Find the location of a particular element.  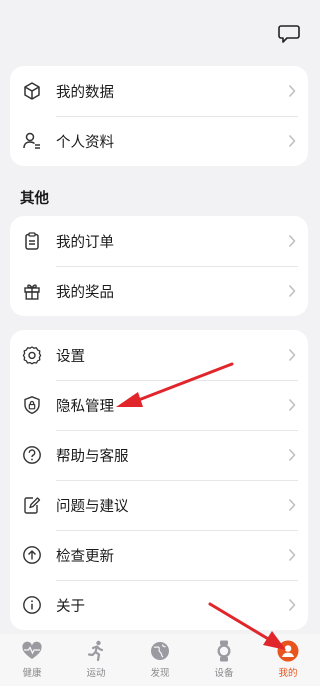

info-icon is located at coordinates (32, 605).